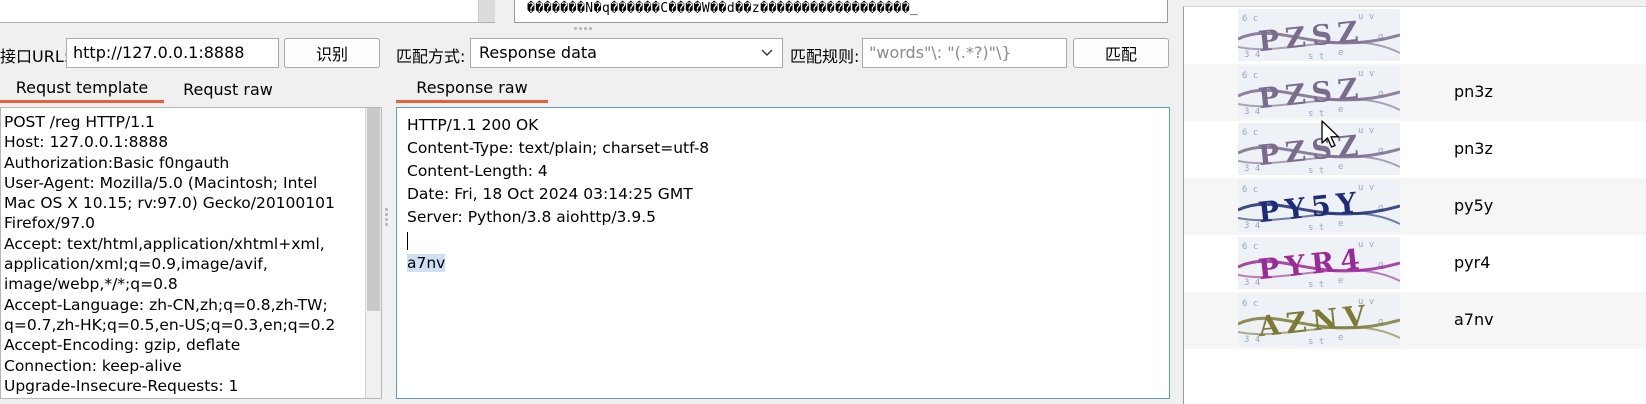  What do you see at coordinates (164, 243) in the screenshot?
I see `request-line: Accept: text/html,application/xhtml+xml,` at bounding box center [164, 243].